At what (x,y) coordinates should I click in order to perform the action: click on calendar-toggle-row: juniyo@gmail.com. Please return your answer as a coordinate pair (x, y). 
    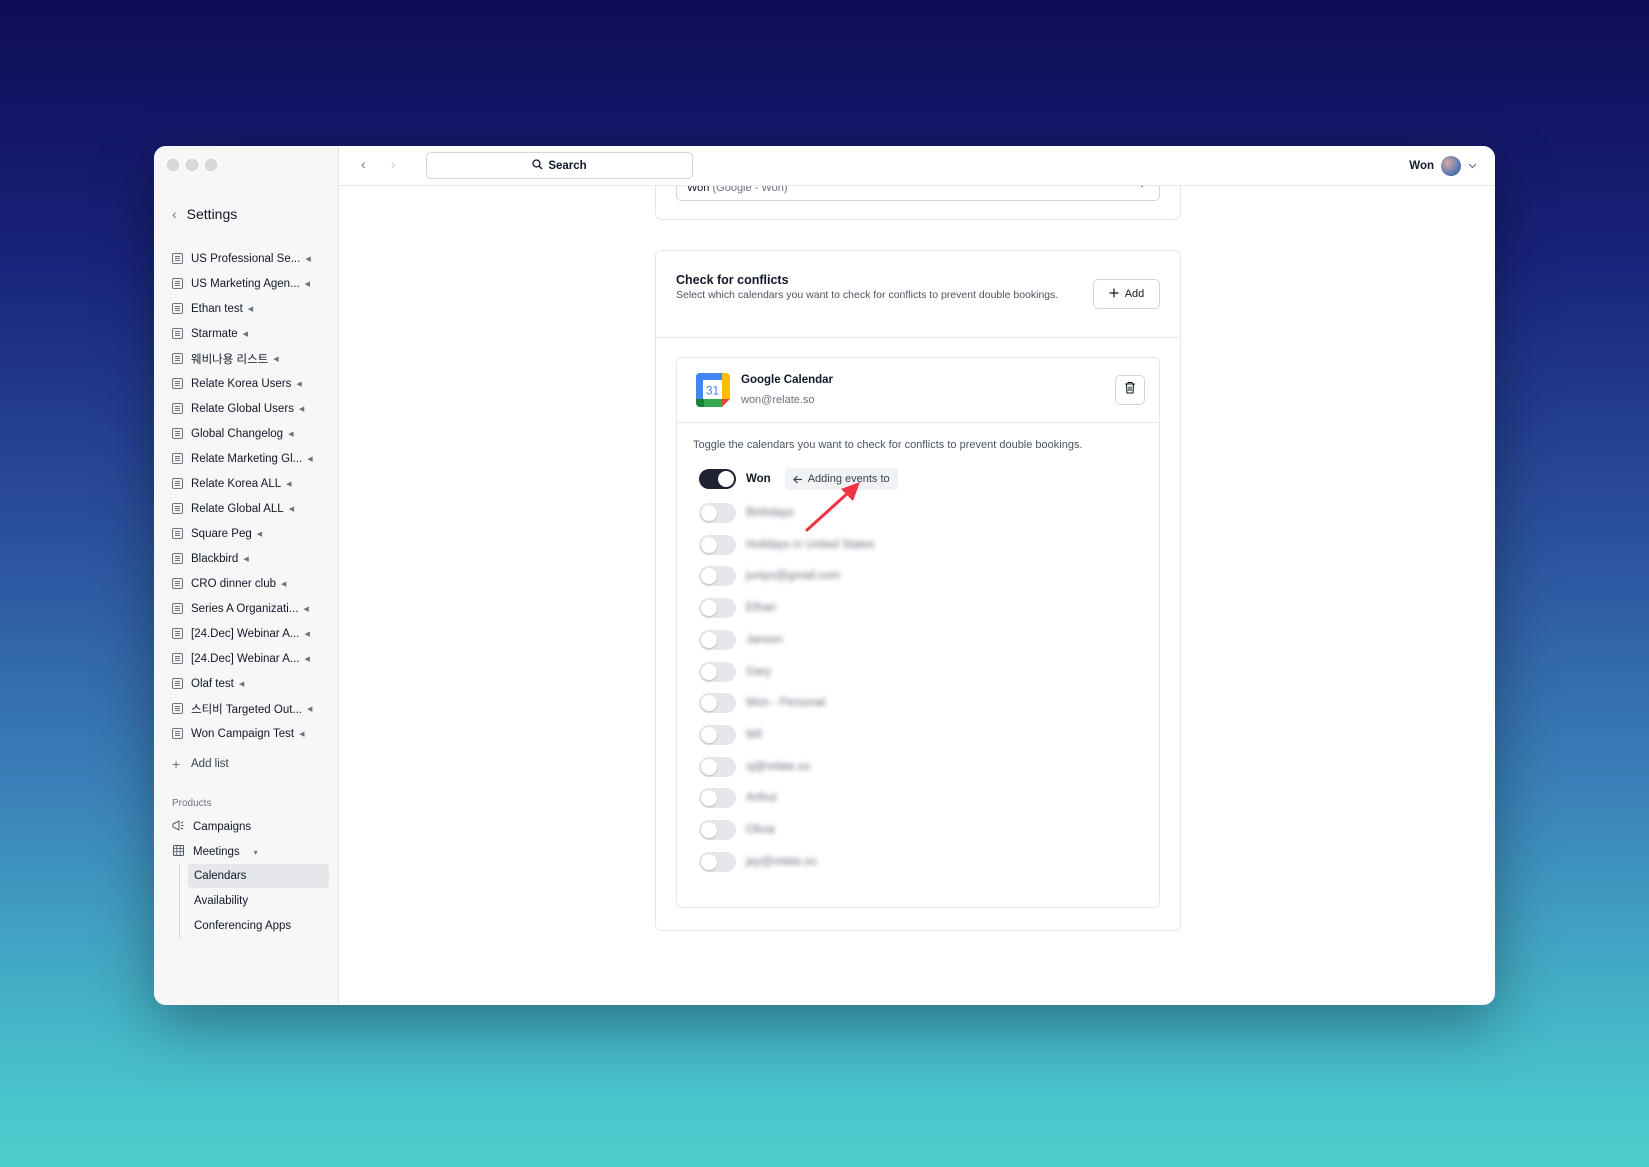
    Looking at the image, I should click on (769, 576).